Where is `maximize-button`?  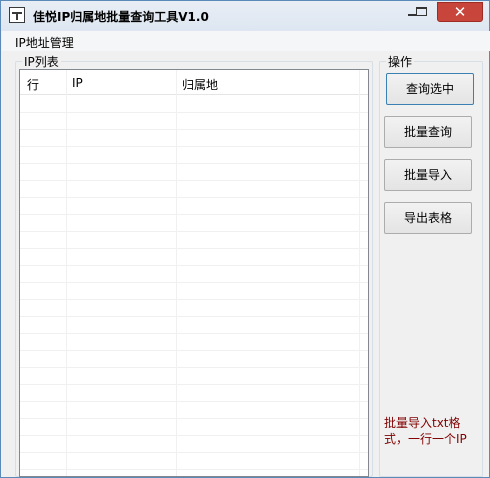
maximize-button is located at coordinates (422, 12).